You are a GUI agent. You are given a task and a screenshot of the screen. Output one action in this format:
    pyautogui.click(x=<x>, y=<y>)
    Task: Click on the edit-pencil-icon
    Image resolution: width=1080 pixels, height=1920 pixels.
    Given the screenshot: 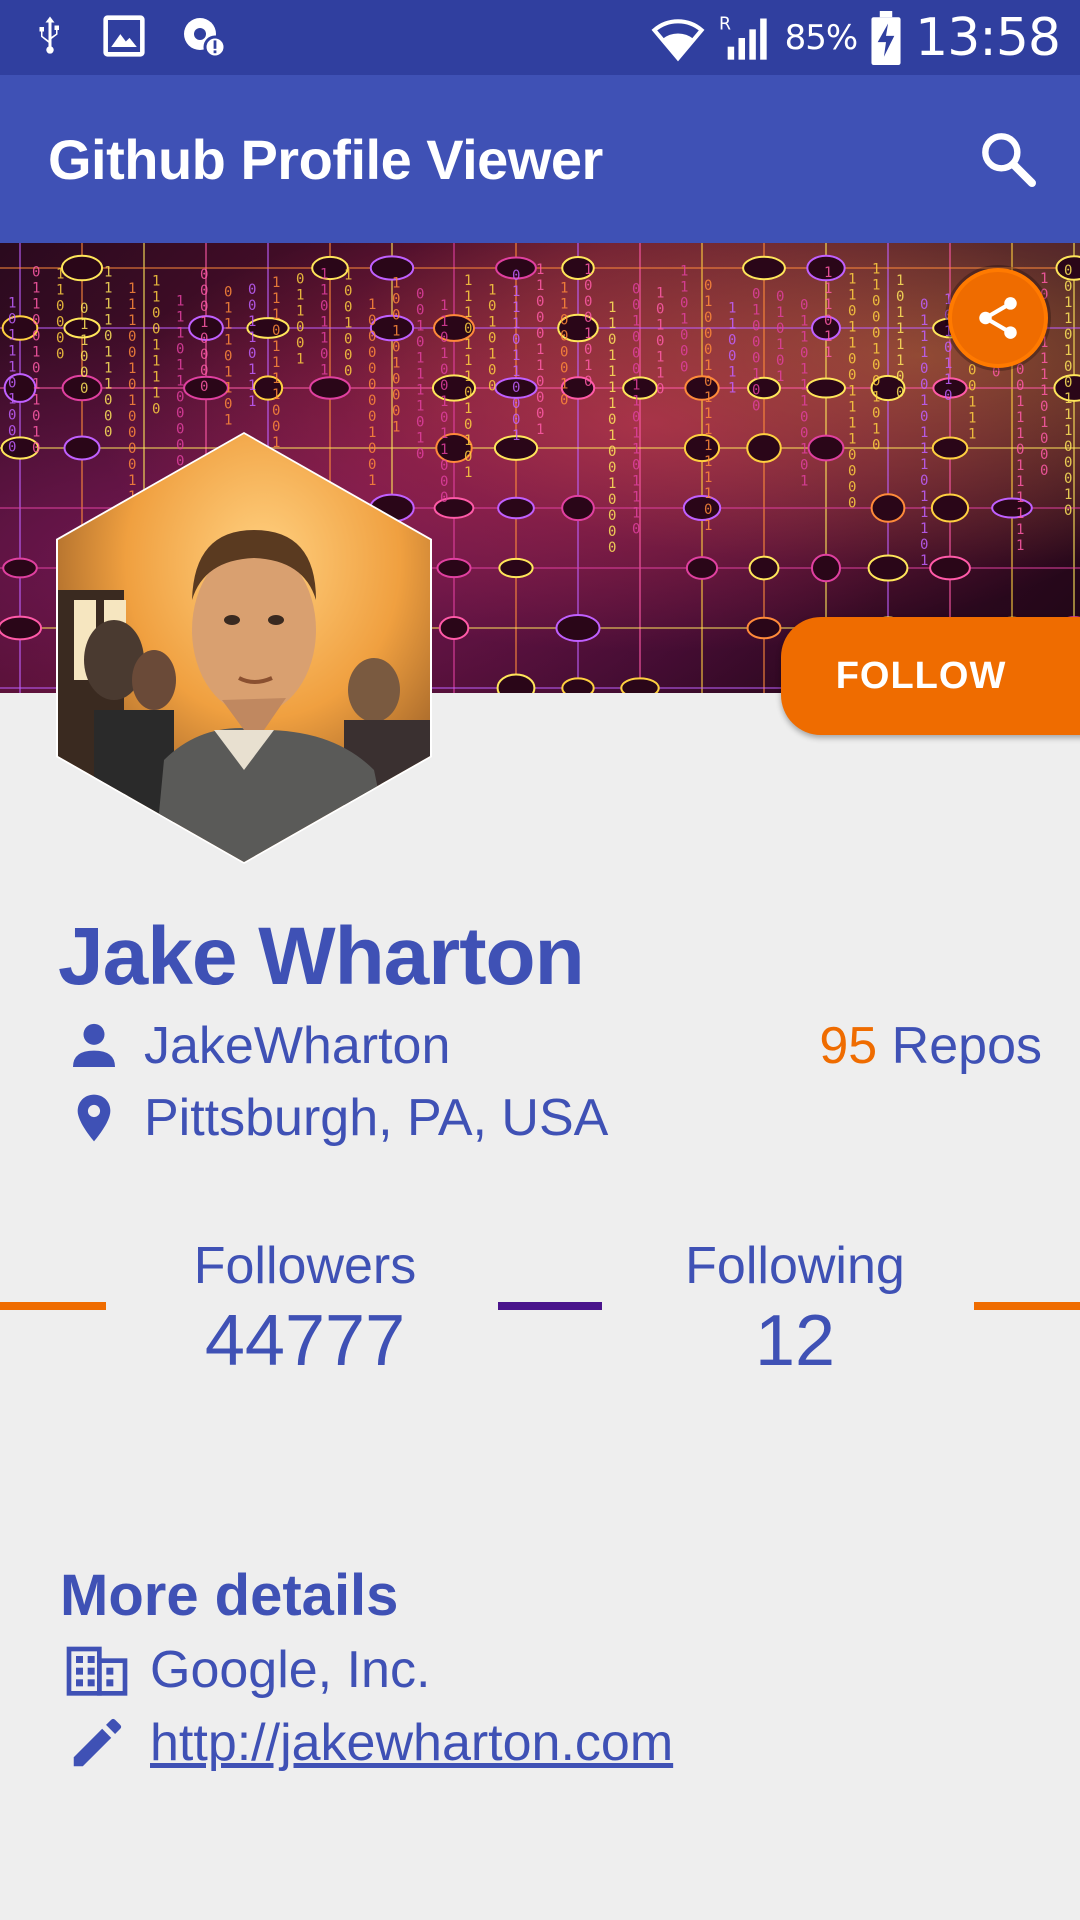 What is the action you would take?
    pyautogui.click(x=97, y=1742)
    